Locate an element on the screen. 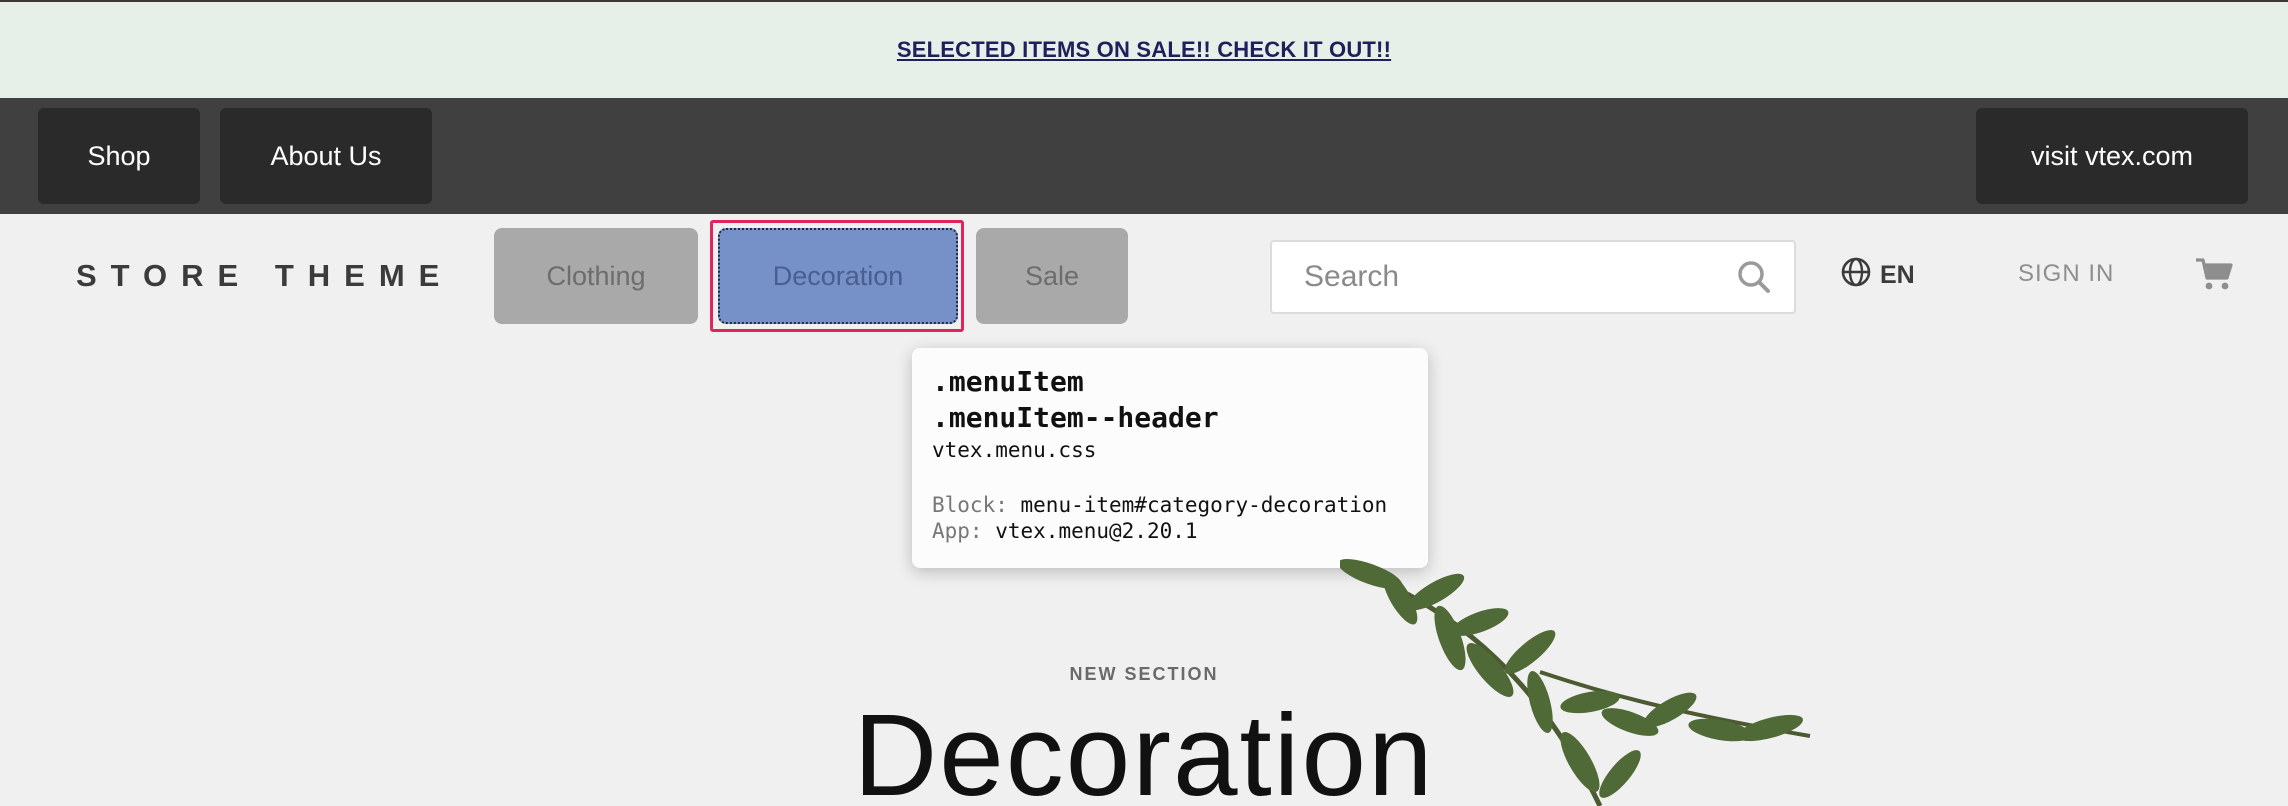 The image size is (2288, 806). hero-title: Decoration is located at coordinates (1144, 748).